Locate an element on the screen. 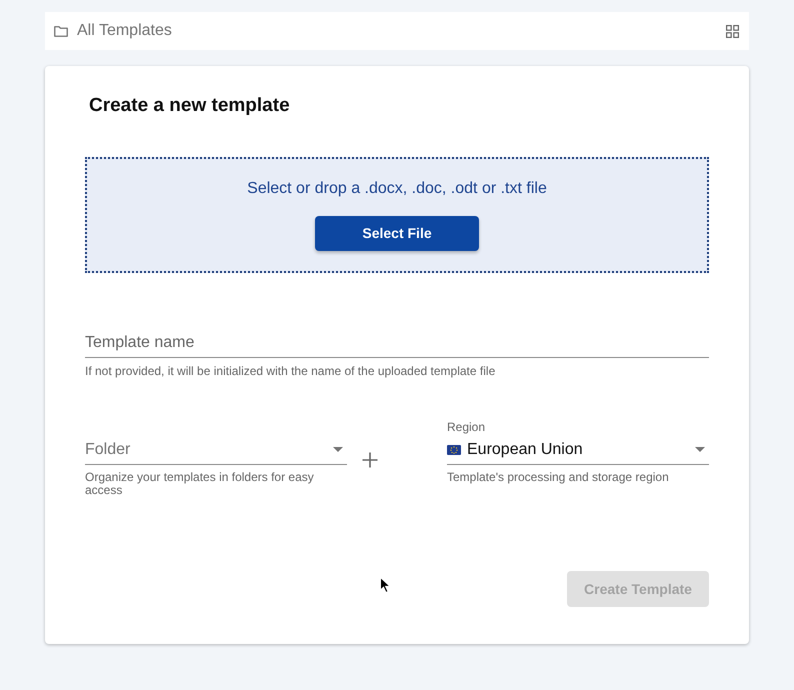 Image resolution: width=794 pixels, height=690 pixels. grid-view-button is located at coordinates (732, 31).